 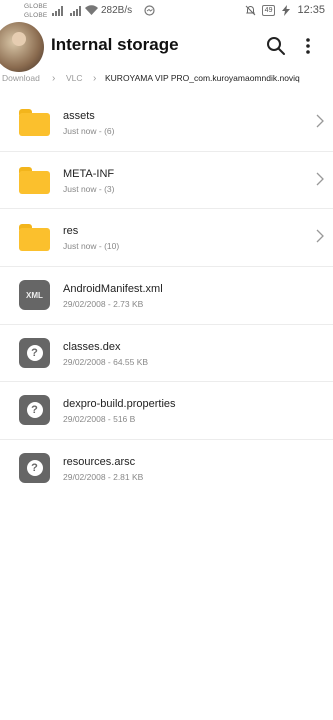 I want to click on clock: 12:35, so click(x=311, y=10).